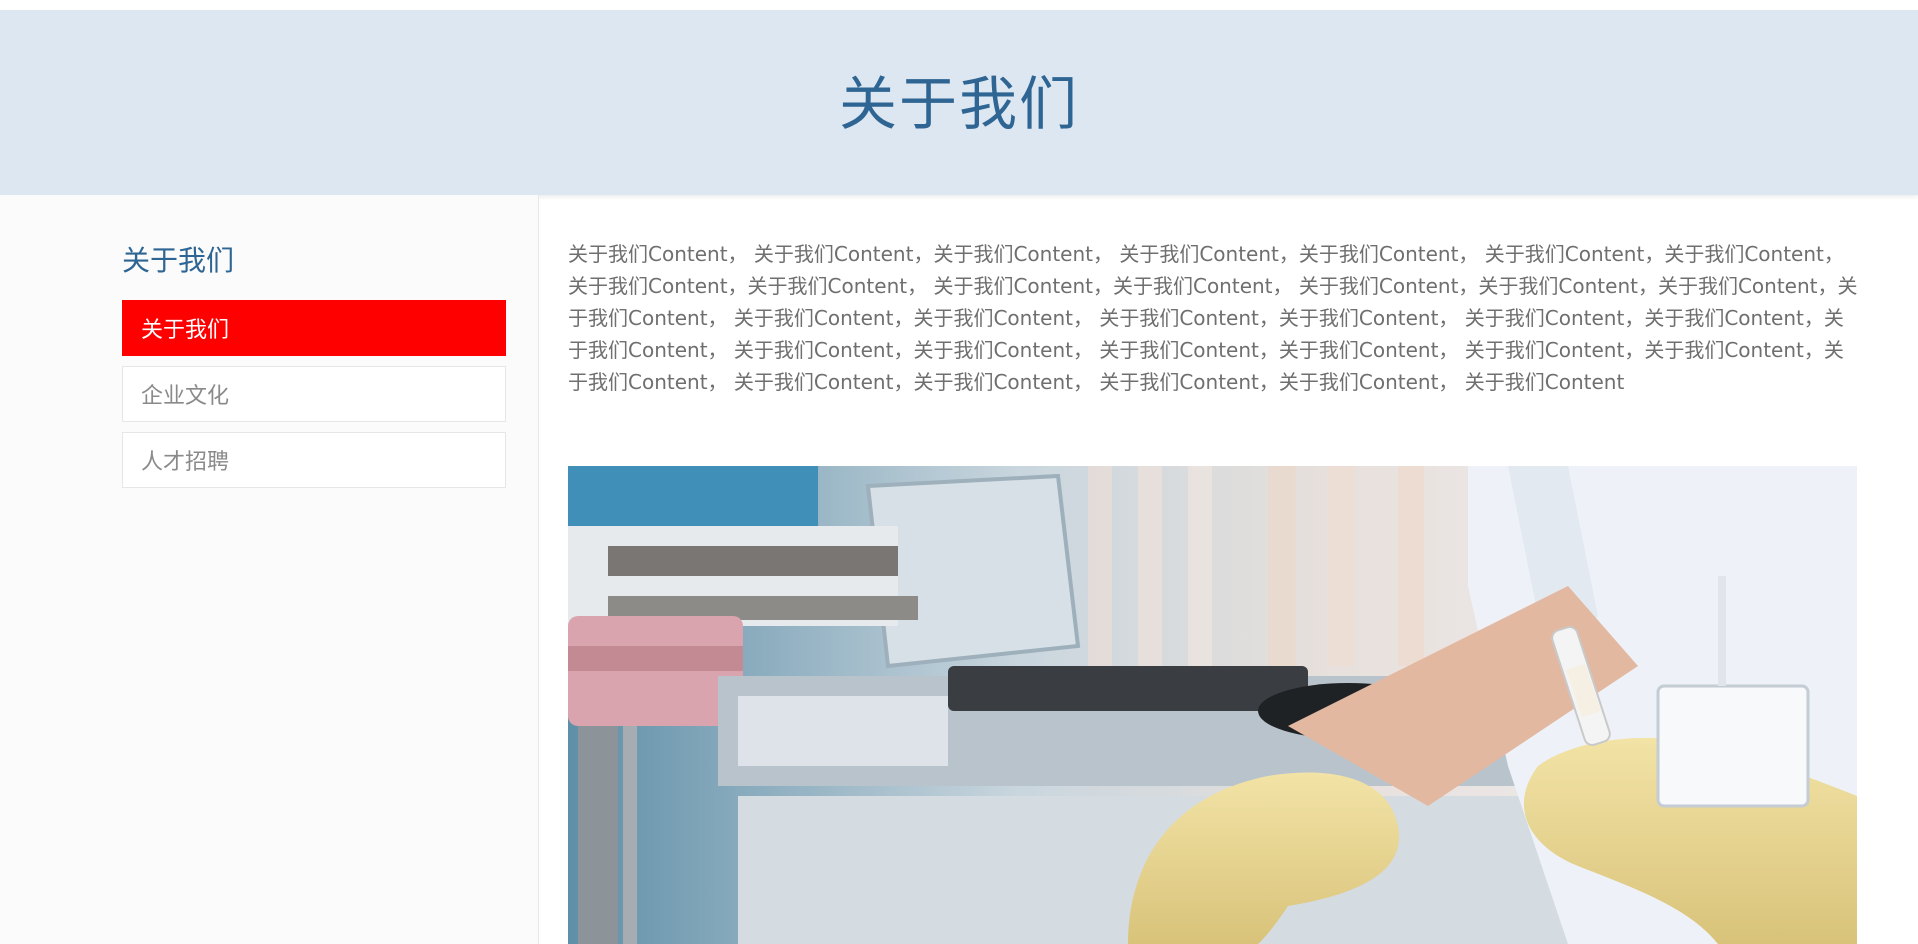 Image resolution: width=1918 pixels, height=944 pixels. I want to click on page-title: 关于我们, so click(958, 103).